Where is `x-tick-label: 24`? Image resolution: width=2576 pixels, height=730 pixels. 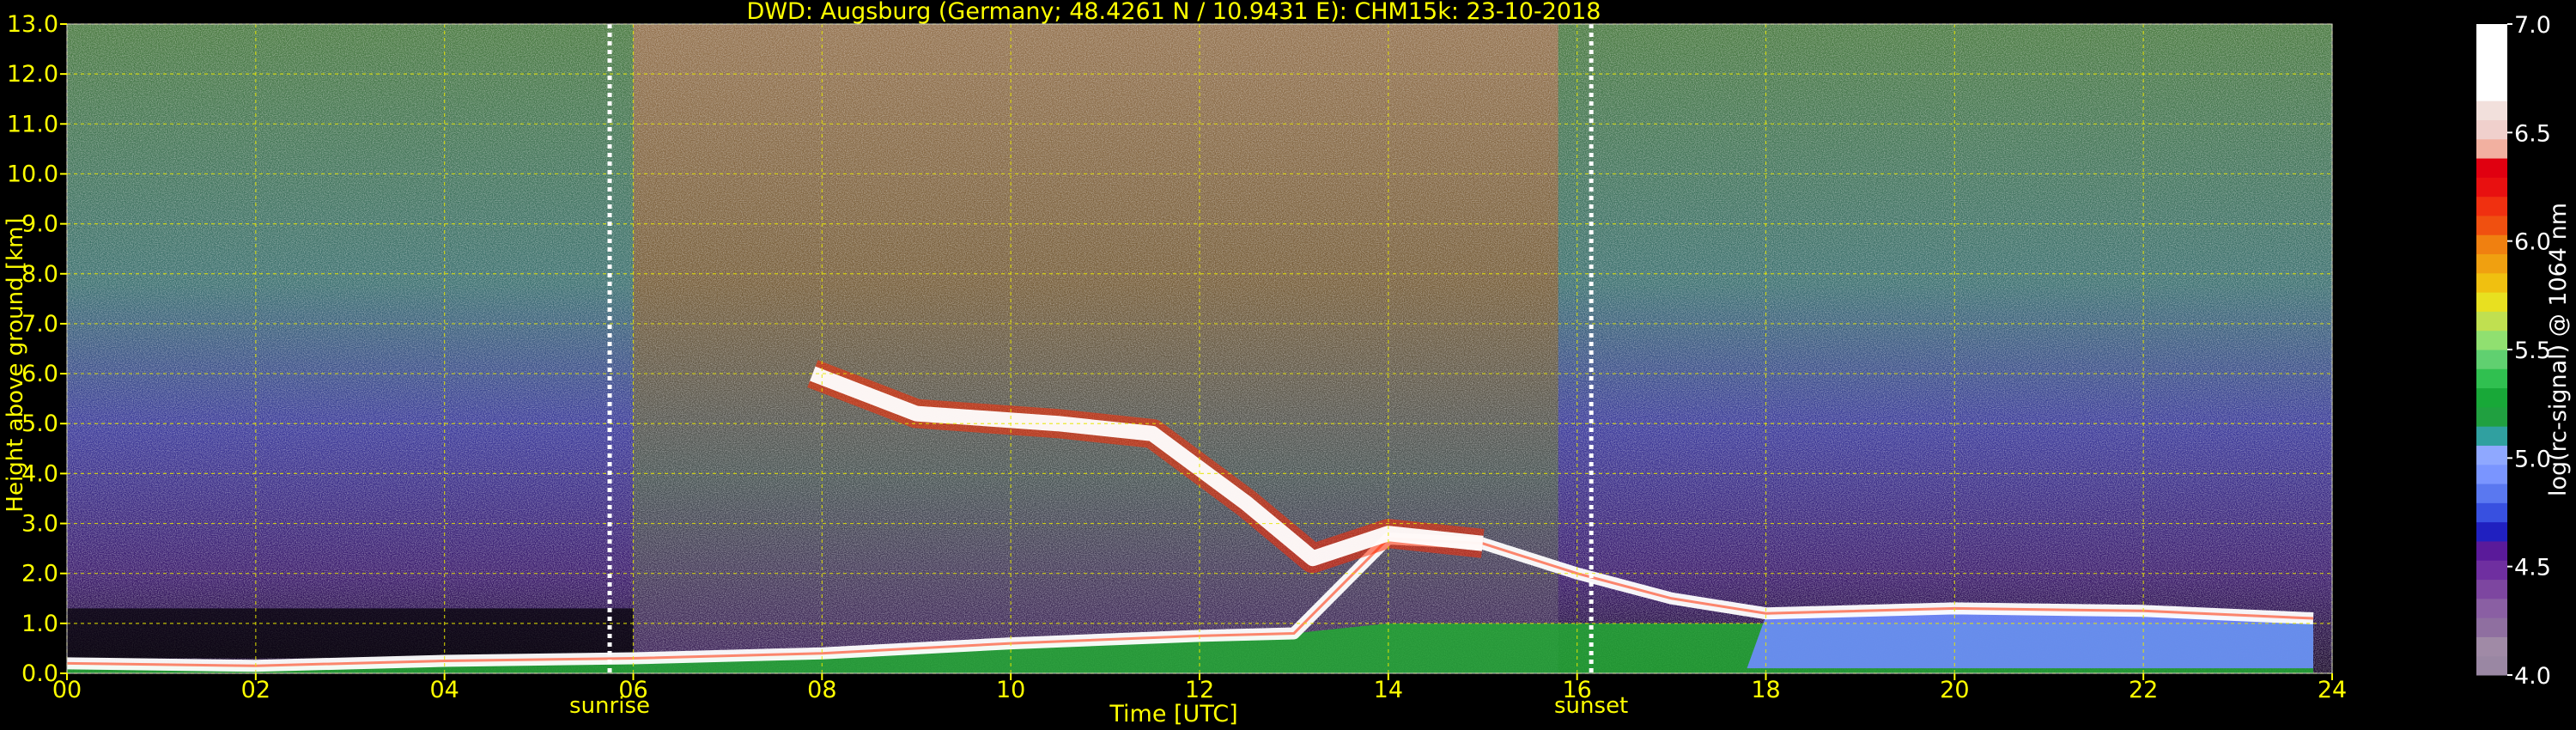
x-tick-label: 24 is located at coordinates (2332, 690).